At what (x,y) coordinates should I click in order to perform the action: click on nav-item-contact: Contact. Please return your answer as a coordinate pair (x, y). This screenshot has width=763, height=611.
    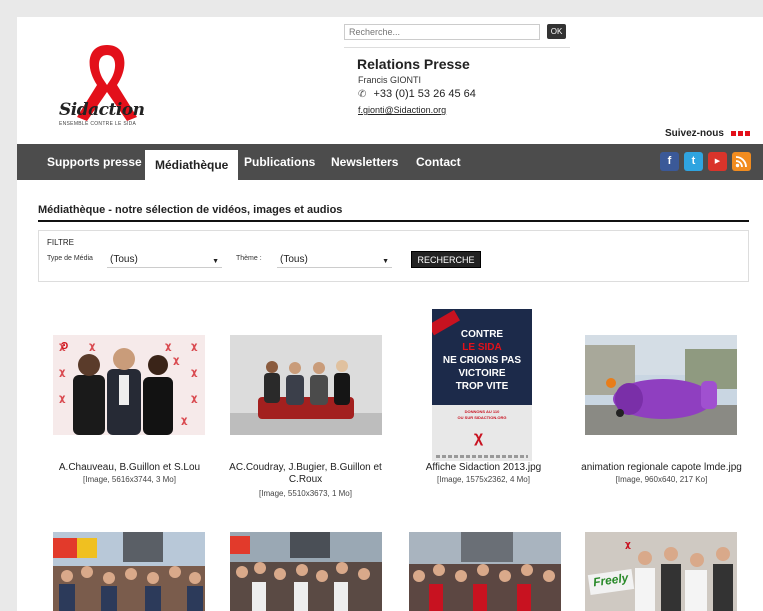
    Looking at the image, I should click on (438, 162).